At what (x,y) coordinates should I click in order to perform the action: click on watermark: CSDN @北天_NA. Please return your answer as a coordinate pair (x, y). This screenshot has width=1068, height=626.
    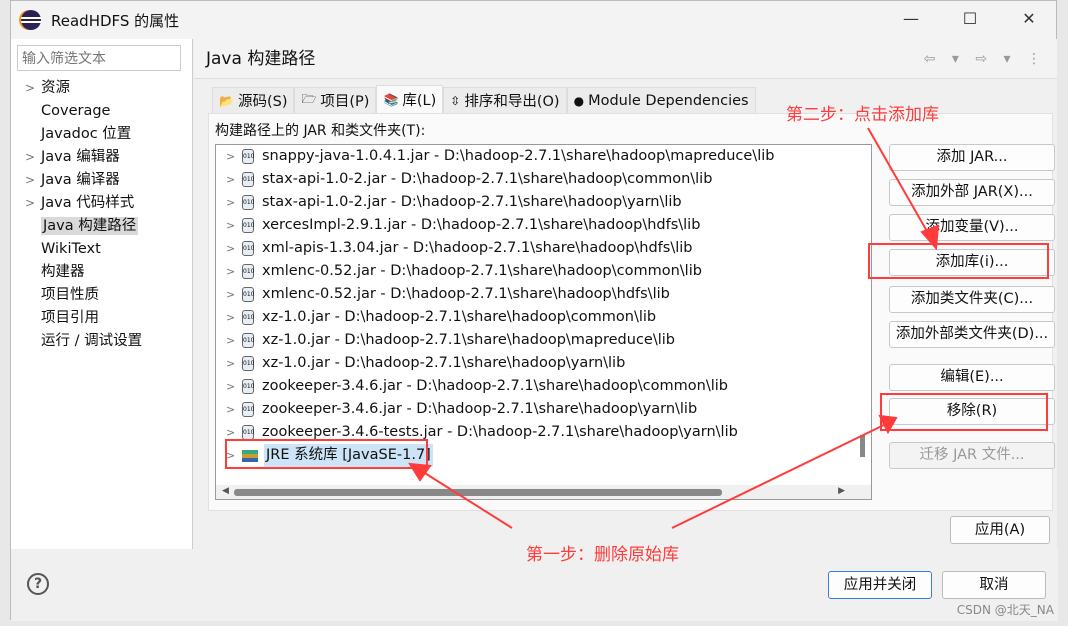
    Looking at the image, I should click on (1005, 610).